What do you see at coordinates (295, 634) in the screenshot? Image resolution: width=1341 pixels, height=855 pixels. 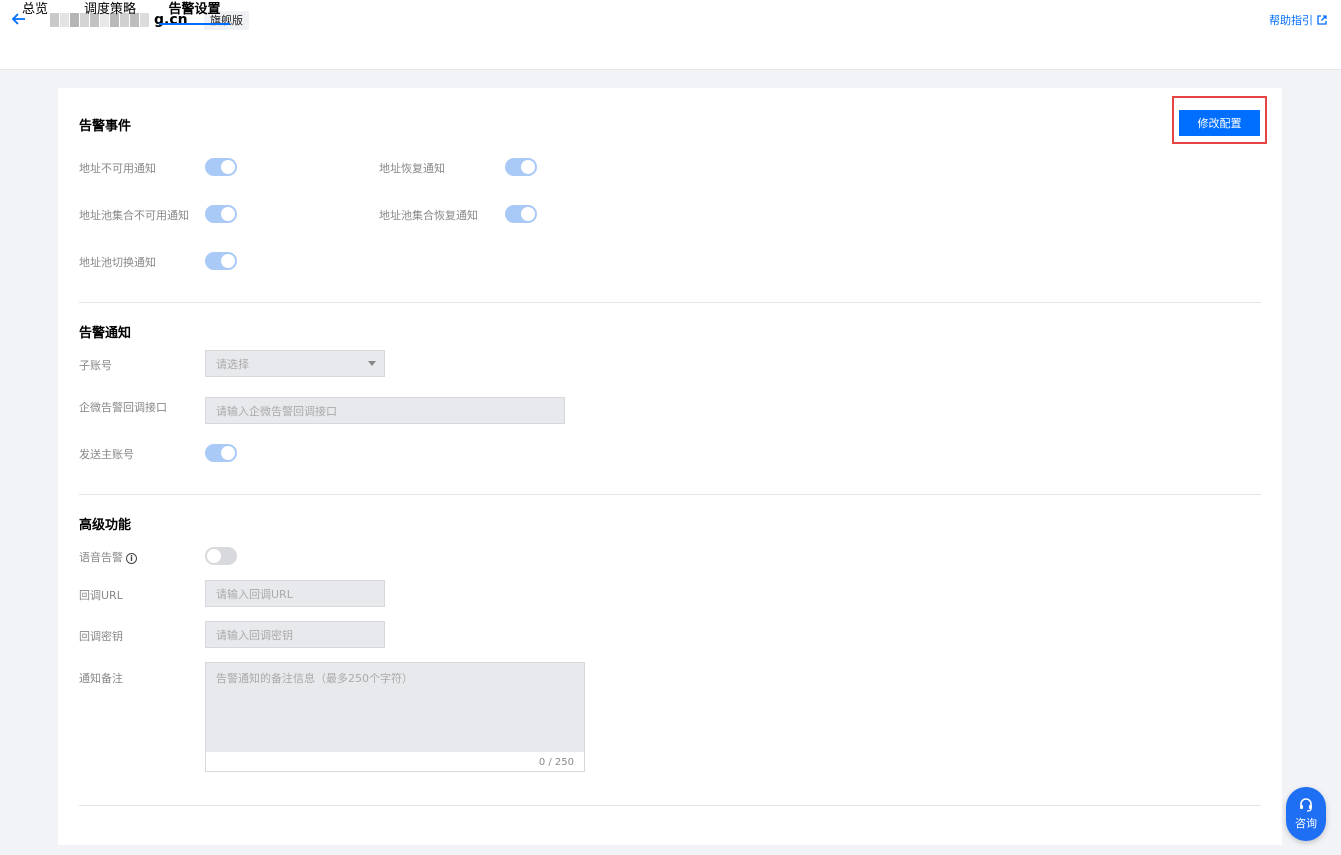 I see `callback-key-input: 请输入回调密钥` at bounding box center [295, 634].